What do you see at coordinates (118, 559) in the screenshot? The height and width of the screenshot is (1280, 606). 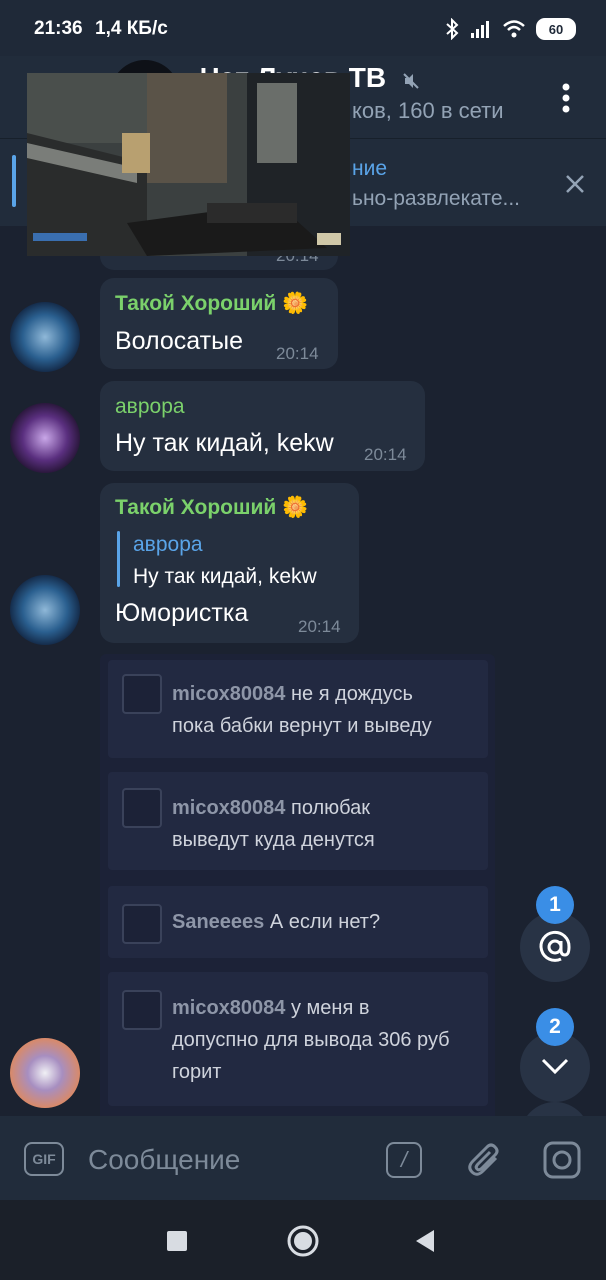 I see `reply-indicator` at bounding box center [118, 559].